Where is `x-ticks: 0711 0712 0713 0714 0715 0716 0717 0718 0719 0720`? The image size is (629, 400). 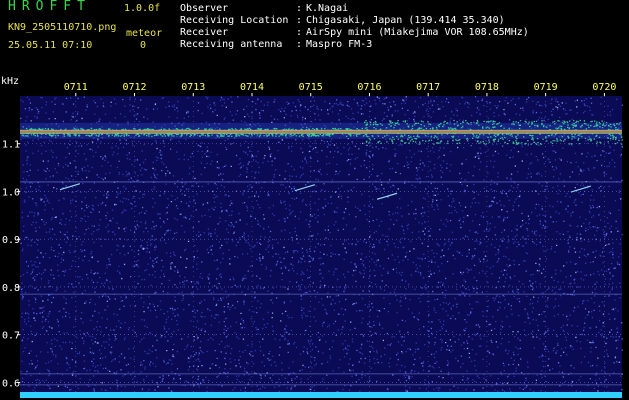
x-ticks: 0711 0712 0713 0714 0715 0716 0717 0718 0719 0720 is located at coordinates (340, 89).